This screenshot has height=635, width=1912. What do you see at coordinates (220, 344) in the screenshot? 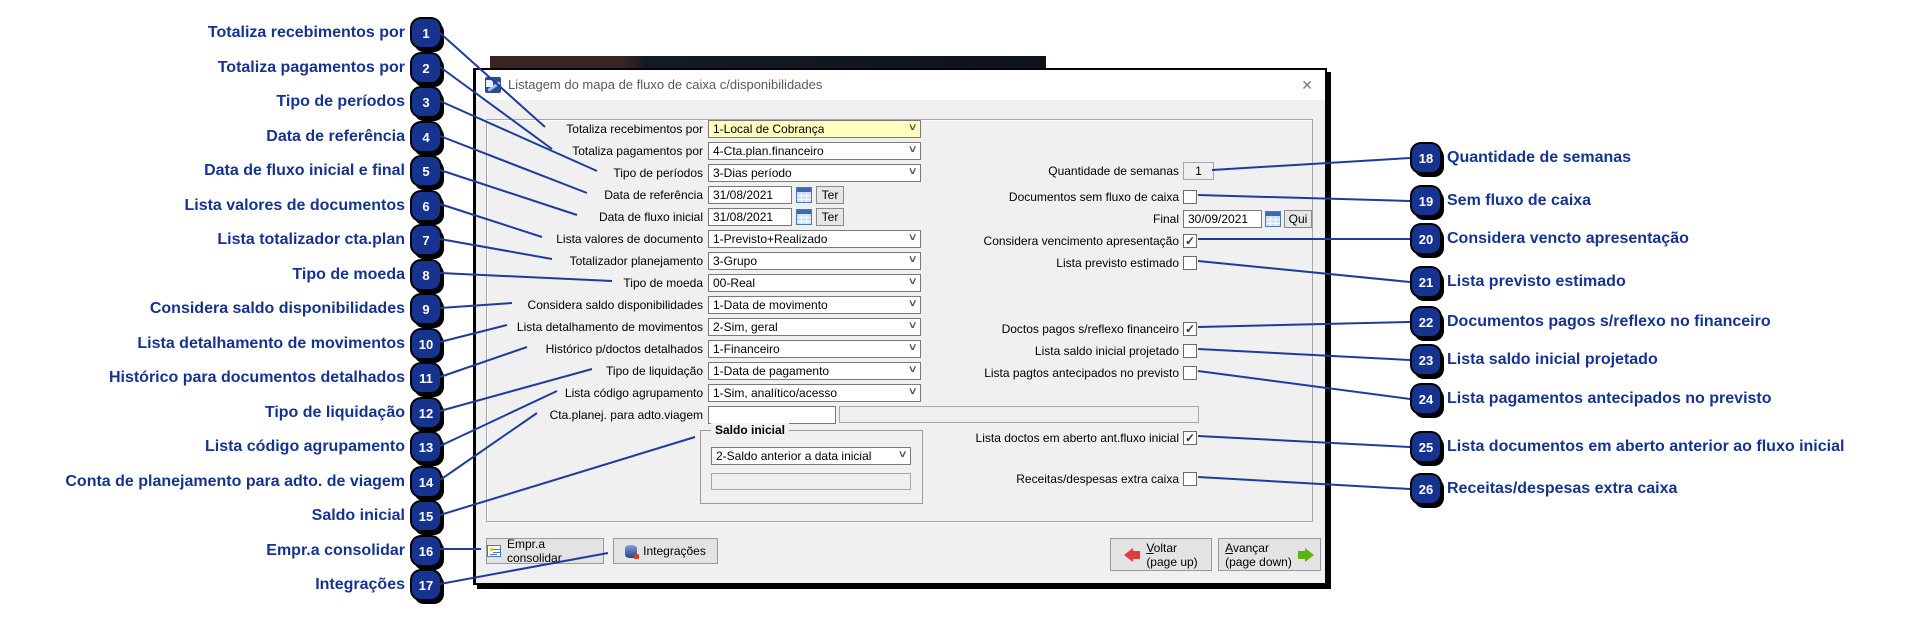
I see `callout-10: Lista detalhamento de movimentos 10` at bounding box center [220, 344].